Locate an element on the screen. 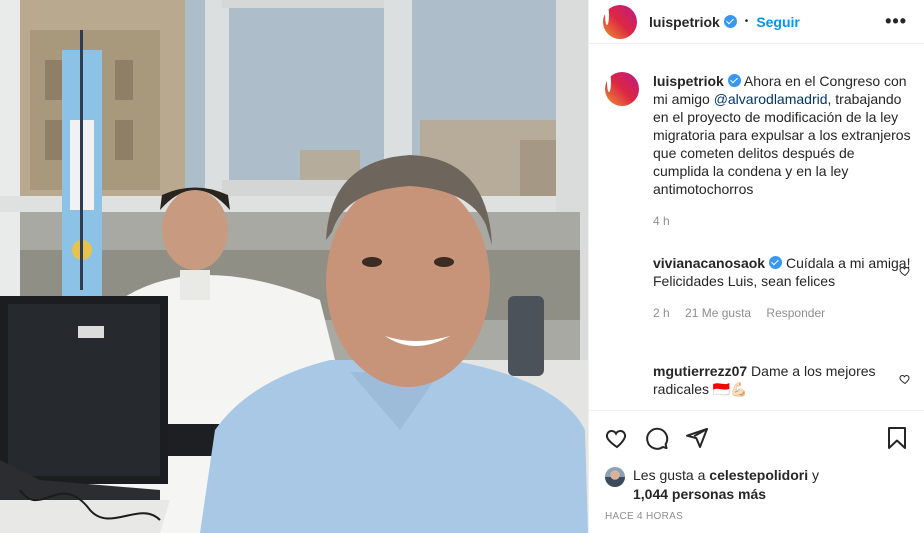 Image resolution: width=924 pixels, height=533 pixels. comment-time: 2 h is located at coordinates (661, 313).